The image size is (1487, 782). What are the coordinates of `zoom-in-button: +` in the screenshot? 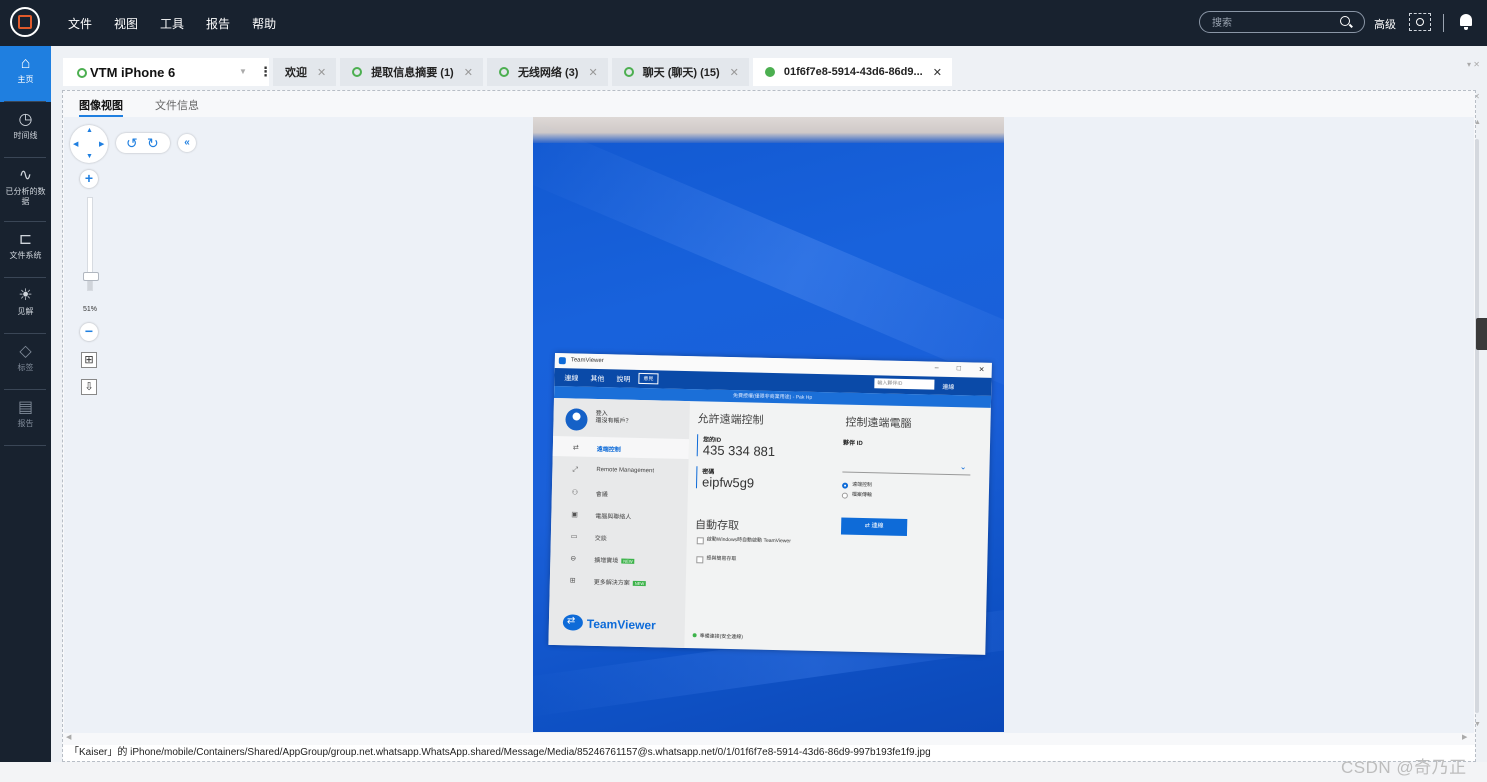 It's located at (89, 179).